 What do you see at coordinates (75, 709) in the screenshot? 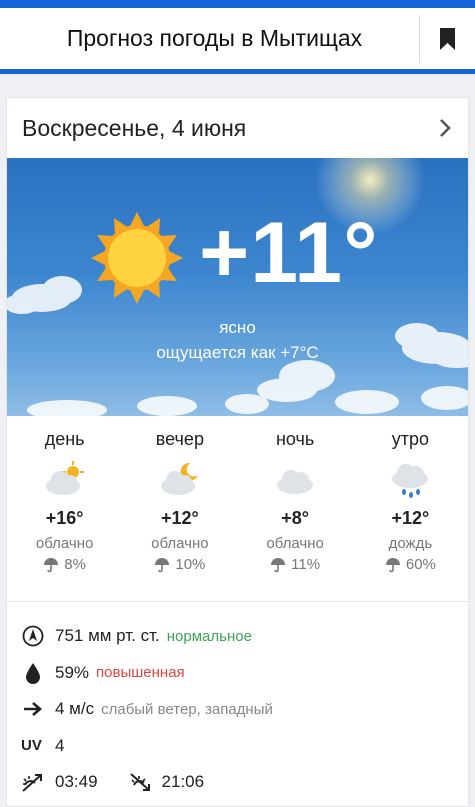
I see `wind-value: 4 м/с` at bounding box center [75, 709].